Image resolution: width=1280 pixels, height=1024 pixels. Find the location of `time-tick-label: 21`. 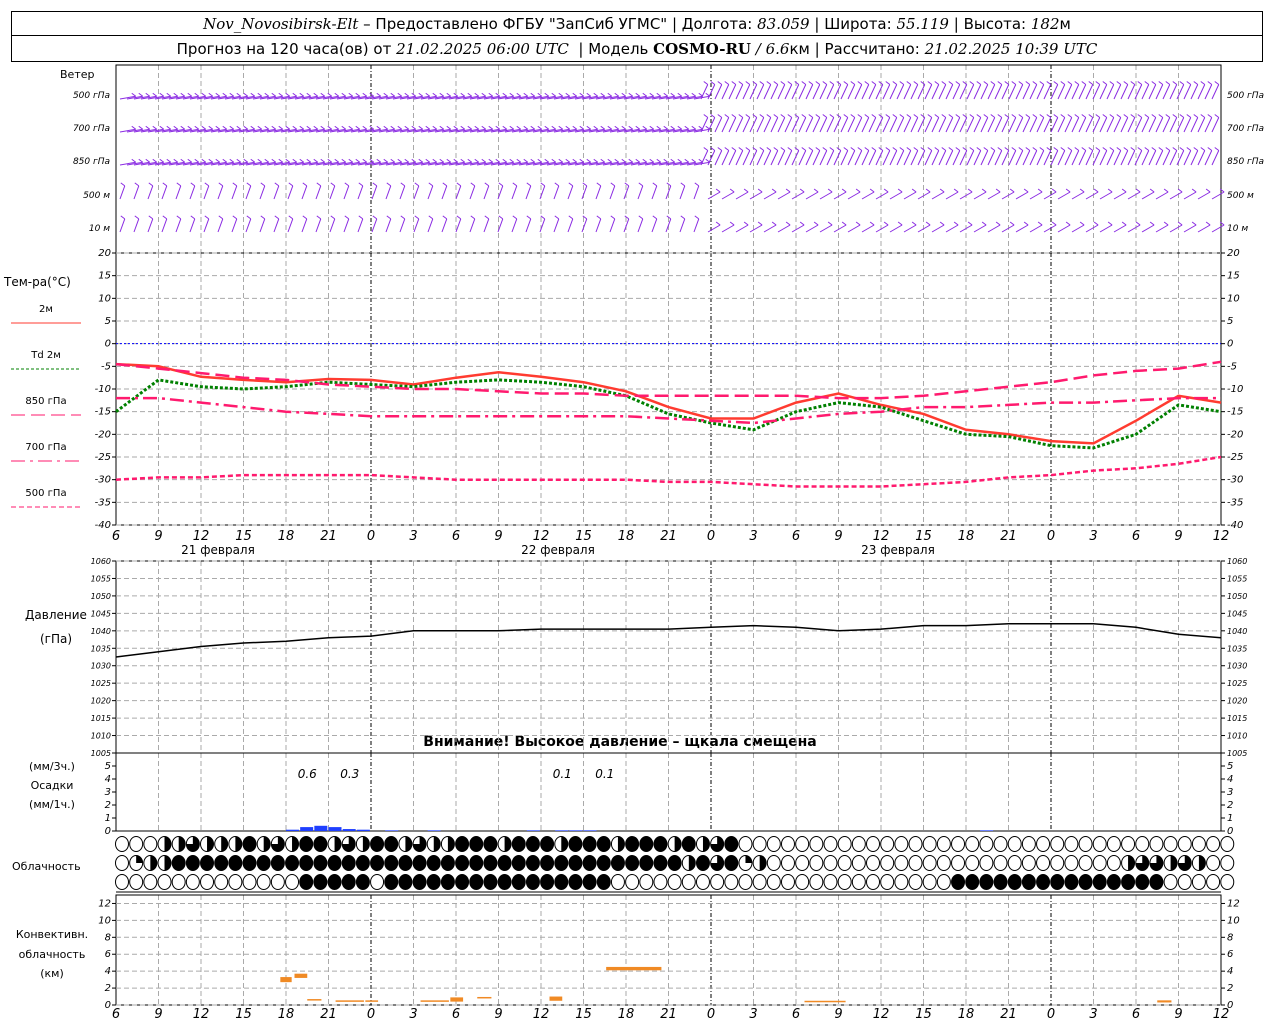

time-tick-label: 21 is located at coordinates (328, 1014).